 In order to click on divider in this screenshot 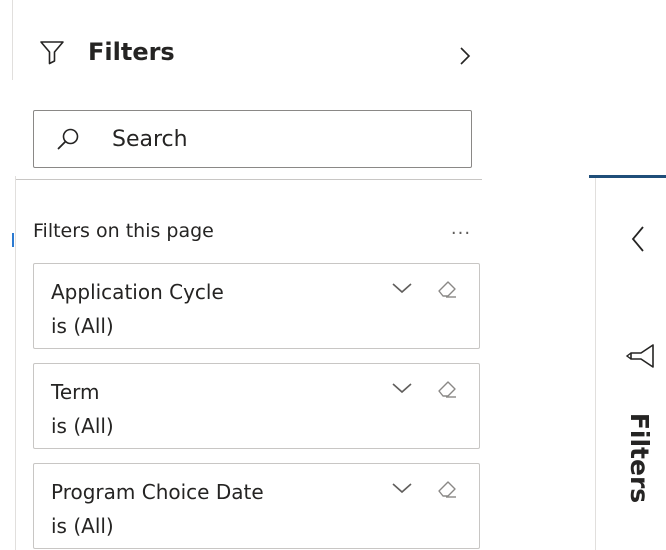, I will do `click(249, 179)`.